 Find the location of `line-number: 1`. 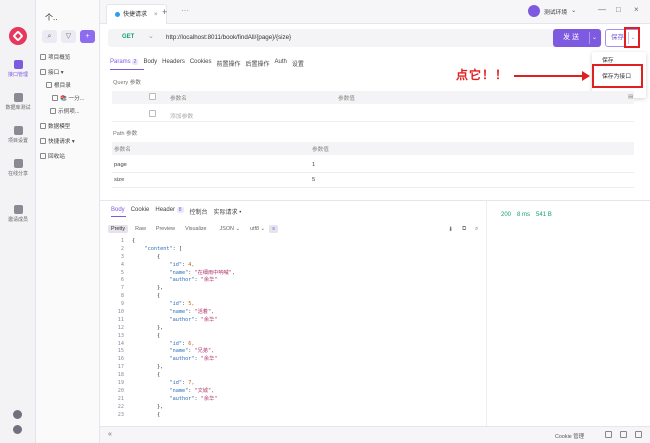

line-number: 1 is located at coordinates (122, 241).